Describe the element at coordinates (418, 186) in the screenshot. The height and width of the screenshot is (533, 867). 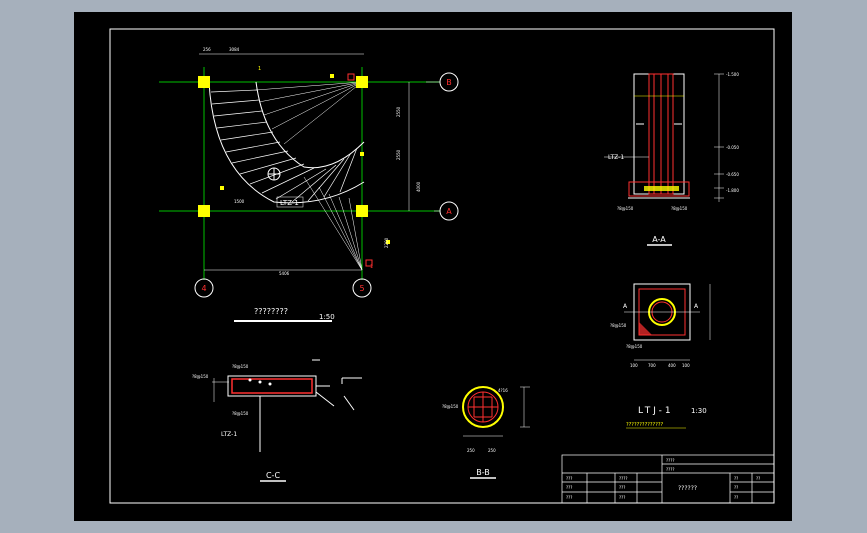
I see `plan-dim: 4000` at that location.